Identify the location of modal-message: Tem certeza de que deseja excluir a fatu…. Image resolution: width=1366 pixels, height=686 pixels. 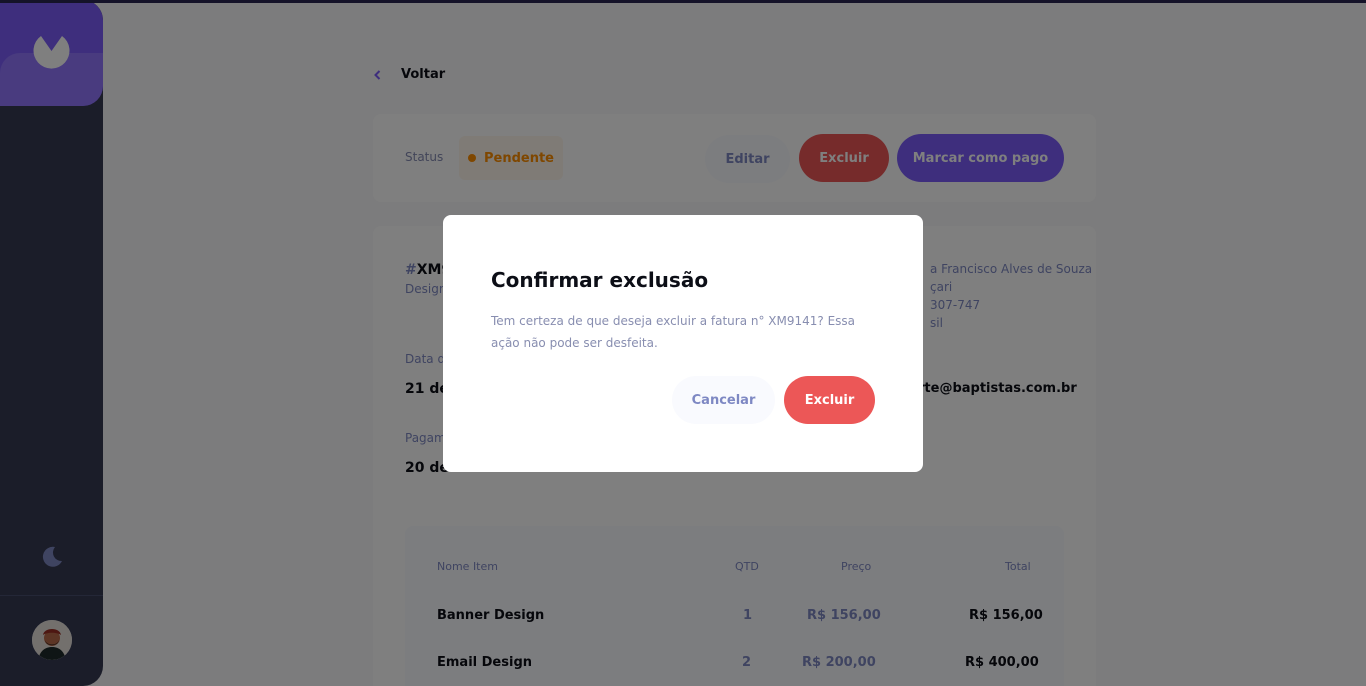
(673, 332).